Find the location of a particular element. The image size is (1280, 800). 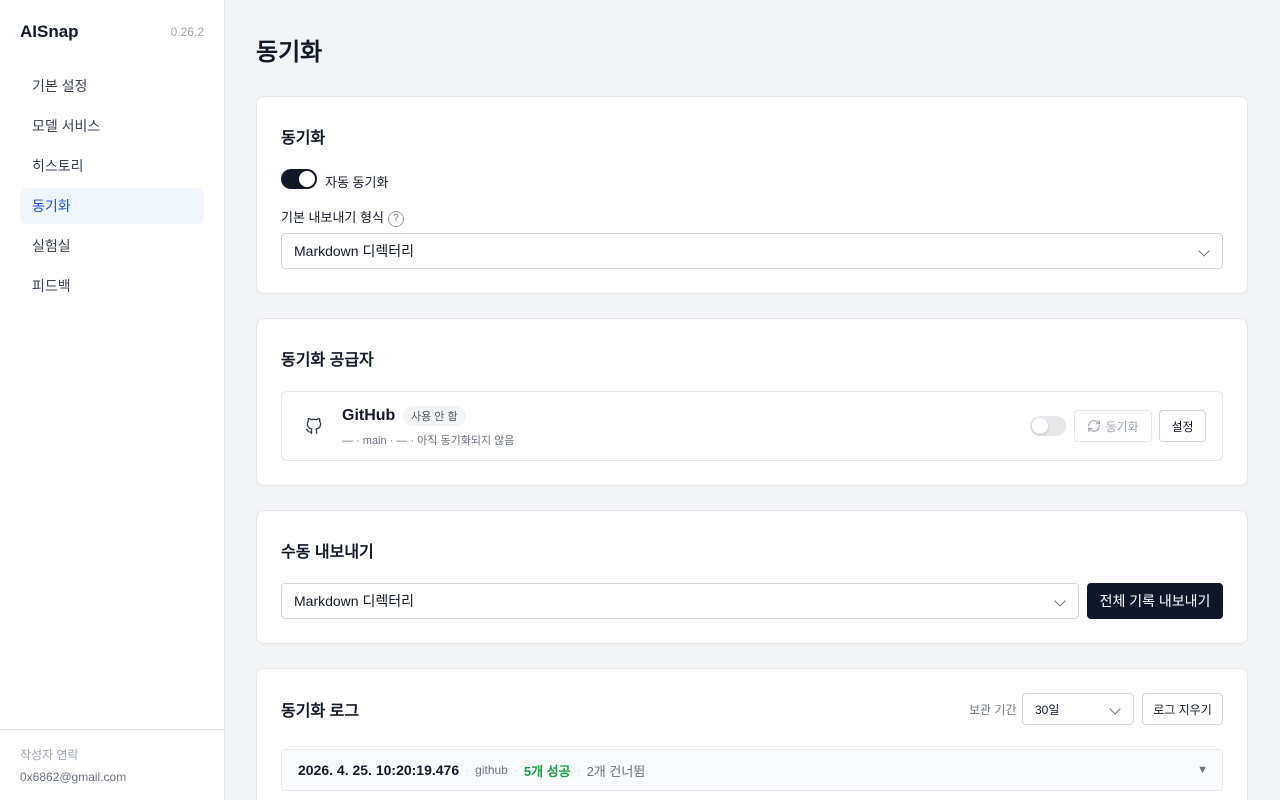

export-format-label: 기본 내보내기 형식 is located at coordinates (332, 217).